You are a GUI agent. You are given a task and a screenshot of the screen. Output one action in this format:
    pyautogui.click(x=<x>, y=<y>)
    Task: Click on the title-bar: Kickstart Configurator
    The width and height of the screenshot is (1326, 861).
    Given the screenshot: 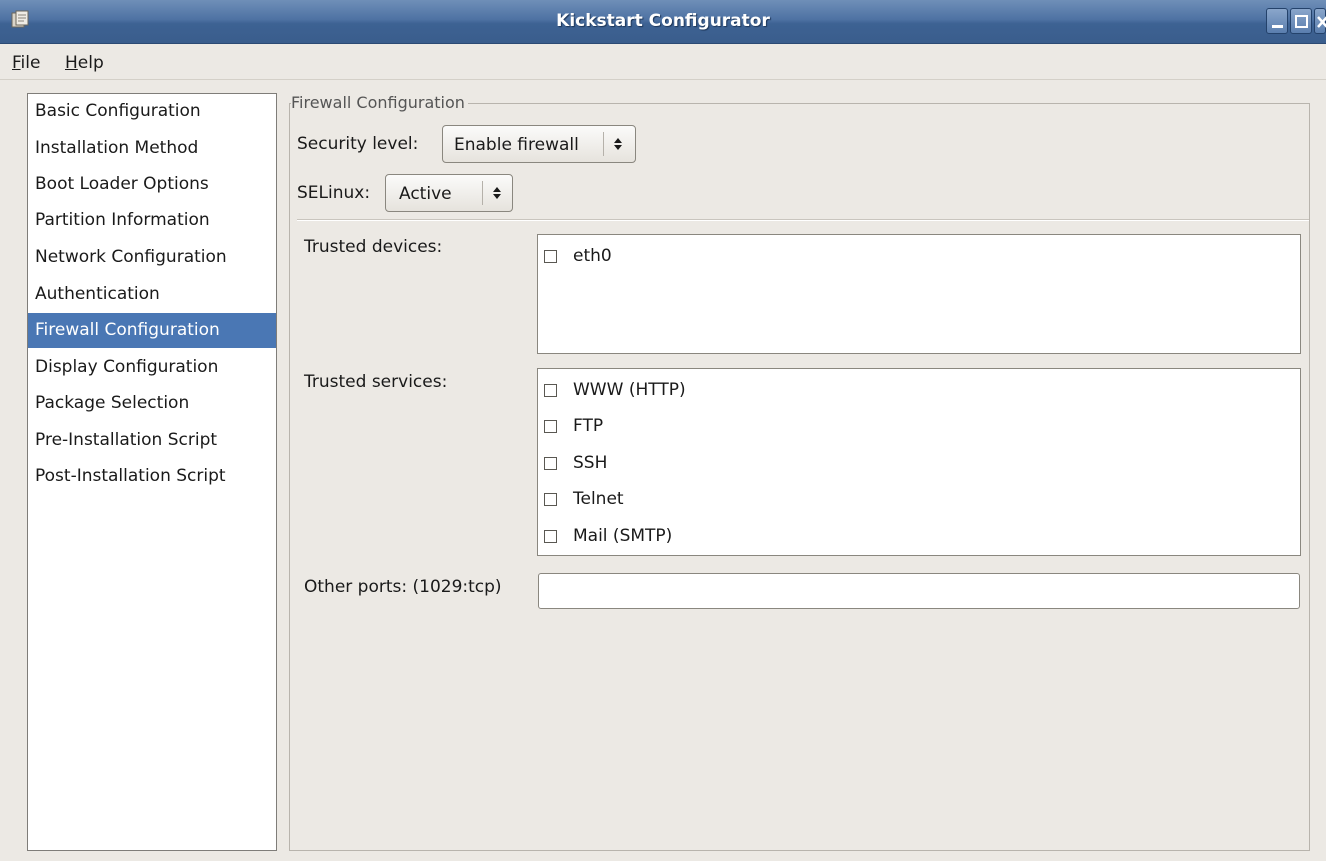 What is the action you would take?
    pyautogui.click(x=663, y=22)
    